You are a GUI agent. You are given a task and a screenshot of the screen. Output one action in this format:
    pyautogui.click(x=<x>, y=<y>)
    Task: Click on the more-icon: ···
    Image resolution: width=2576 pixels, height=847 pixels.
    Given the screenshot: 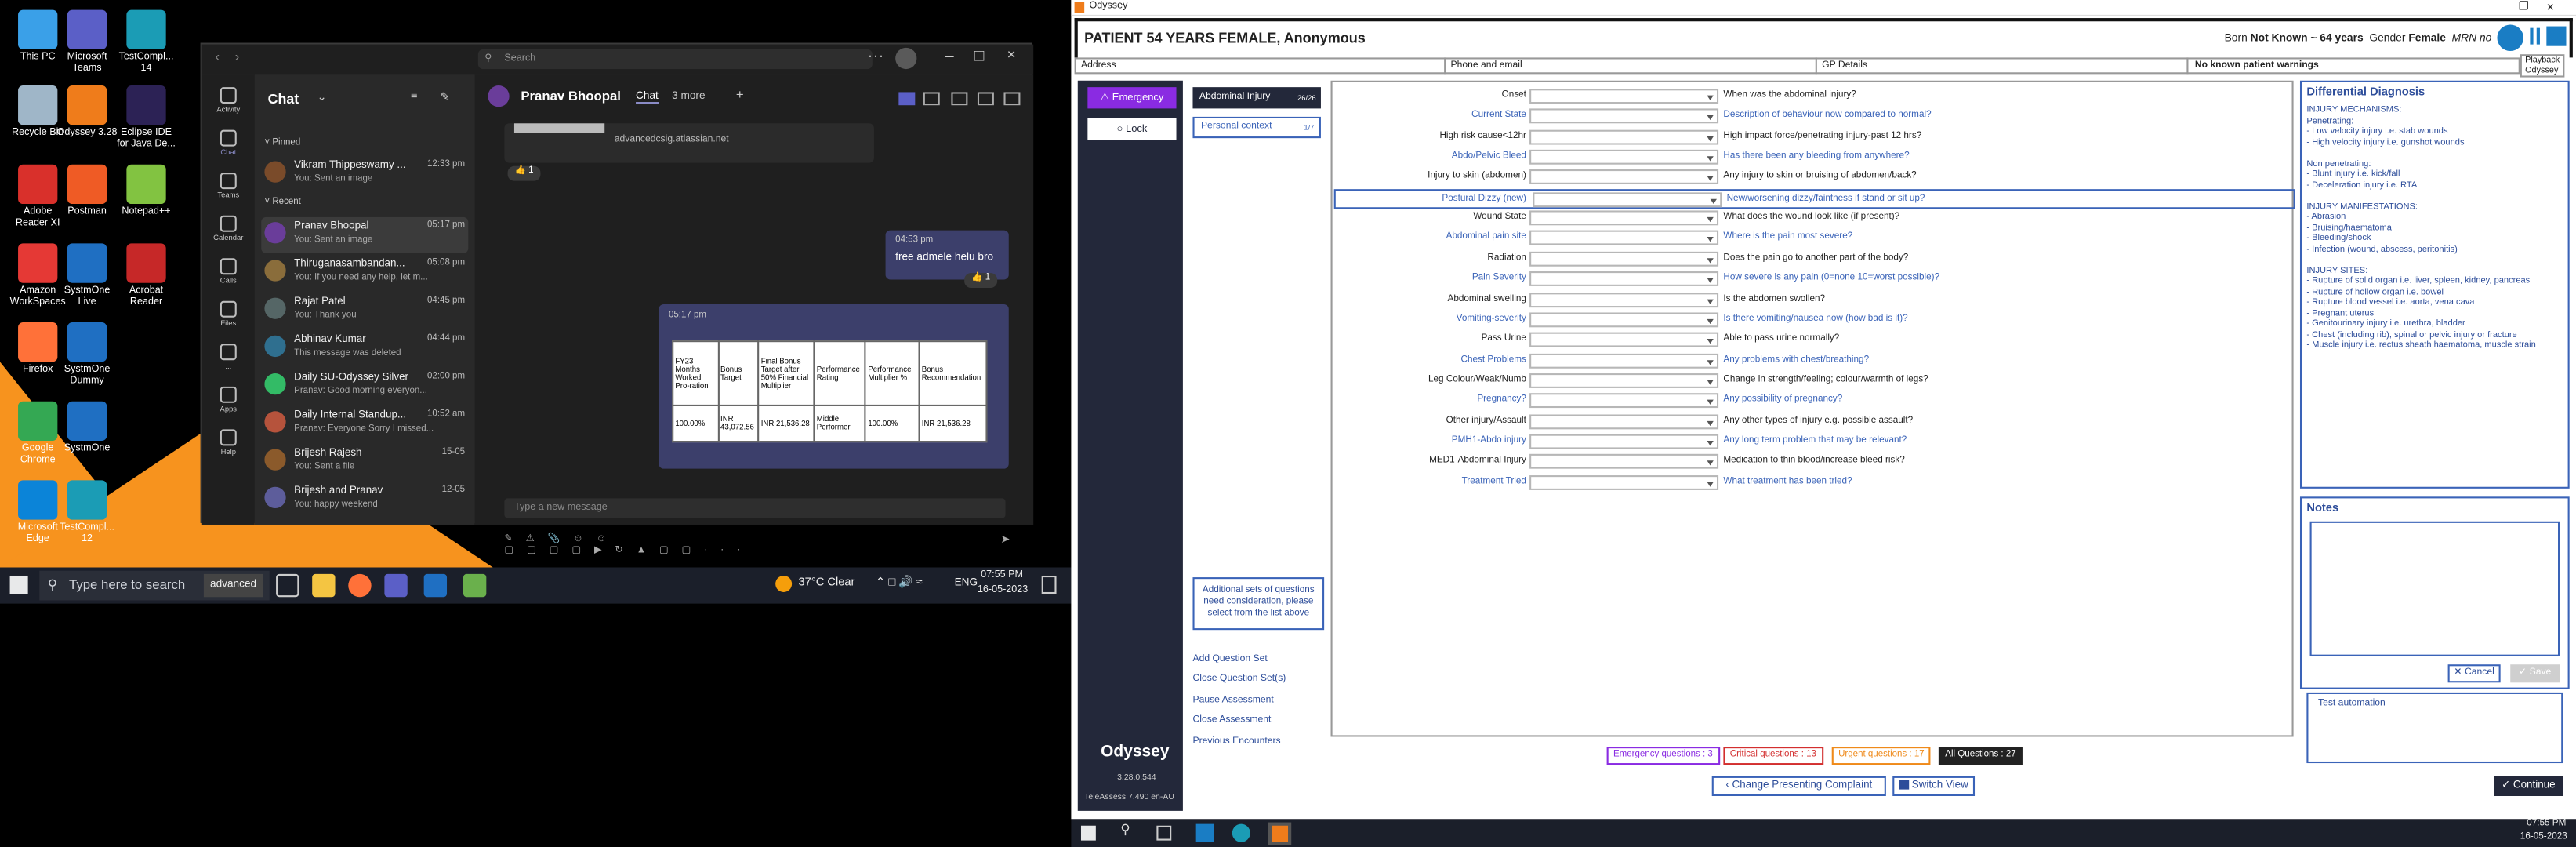 What is the action you would take?
    pyautogui.click(x=876, y=57)
    